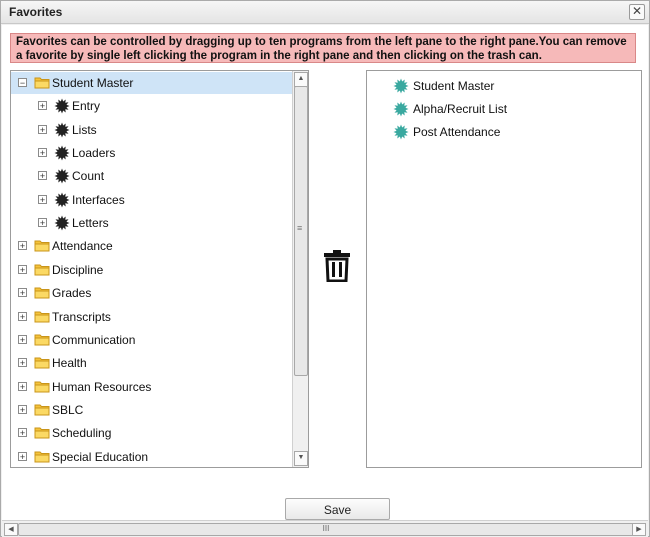 This screenshot has height=537, width=650. I want to click on scroll-down-button: ▼, so click(301, 458).